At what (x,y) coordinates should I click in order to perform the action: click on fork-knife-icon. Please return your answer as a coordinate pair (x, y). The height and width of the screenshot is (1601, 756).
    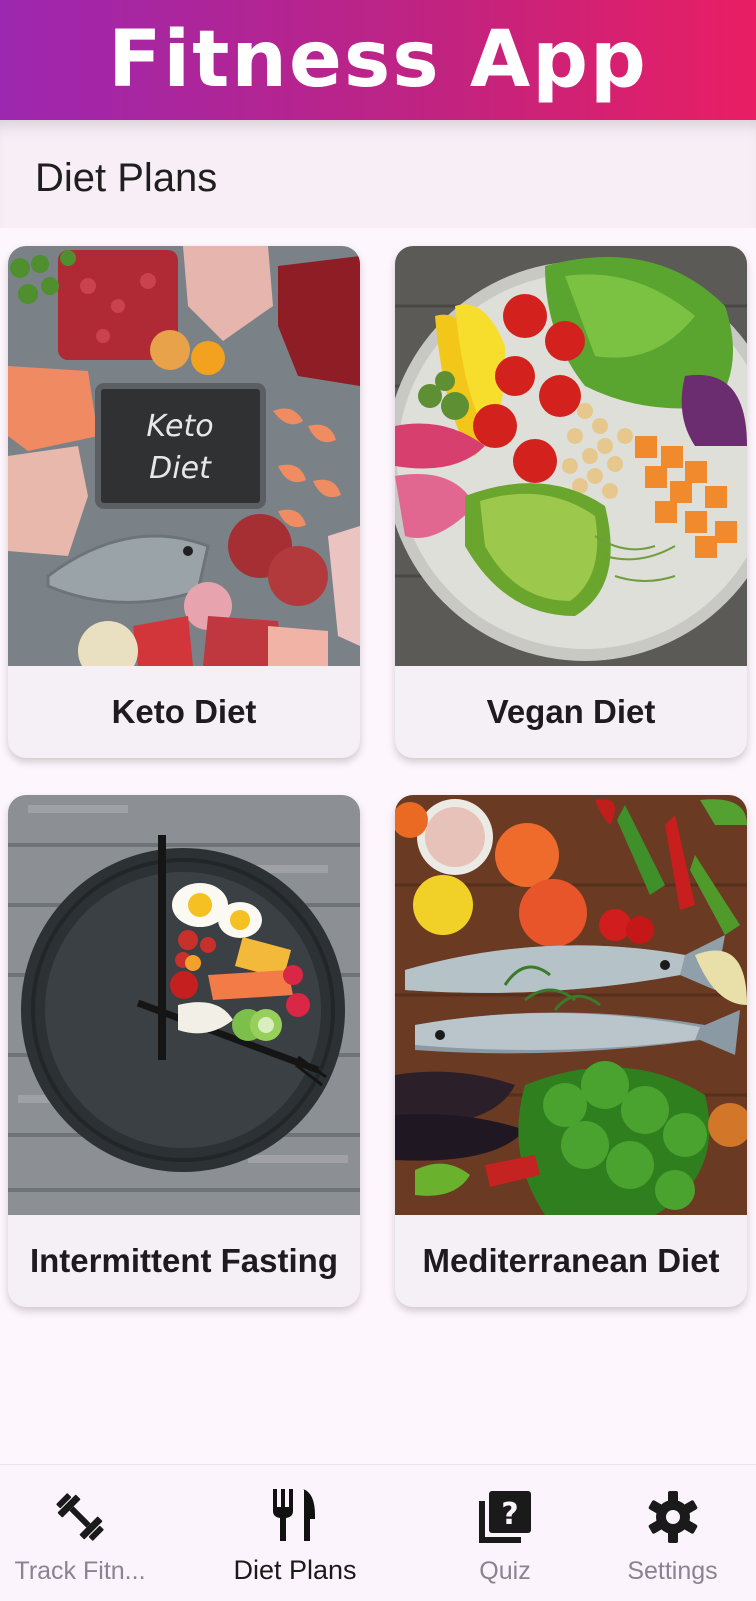
    Looking at the image, I should click on (294, 1515).